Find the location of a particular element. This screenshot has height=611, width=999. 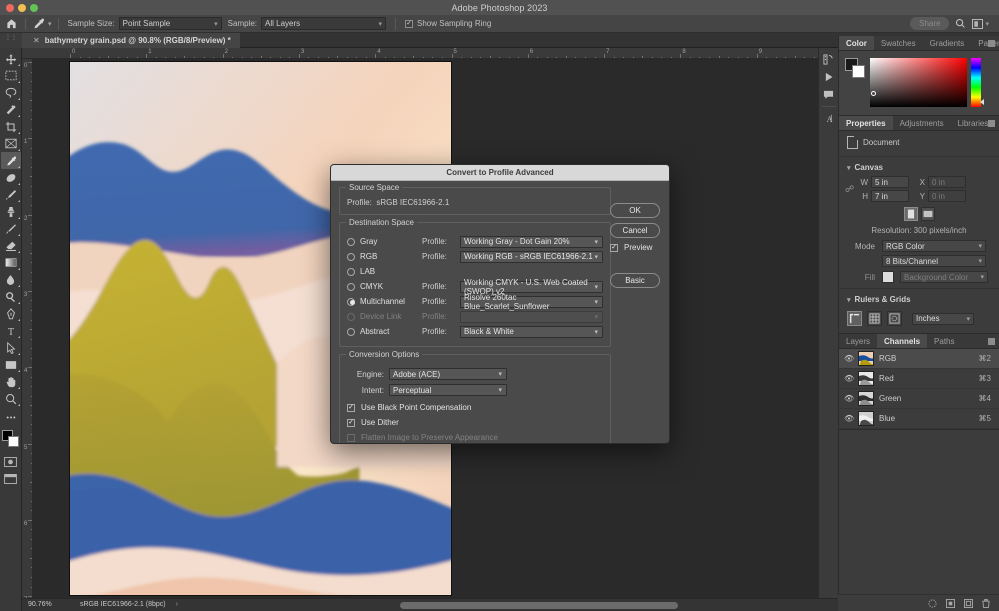

color-picker-body is located at coordinates (919, 83).